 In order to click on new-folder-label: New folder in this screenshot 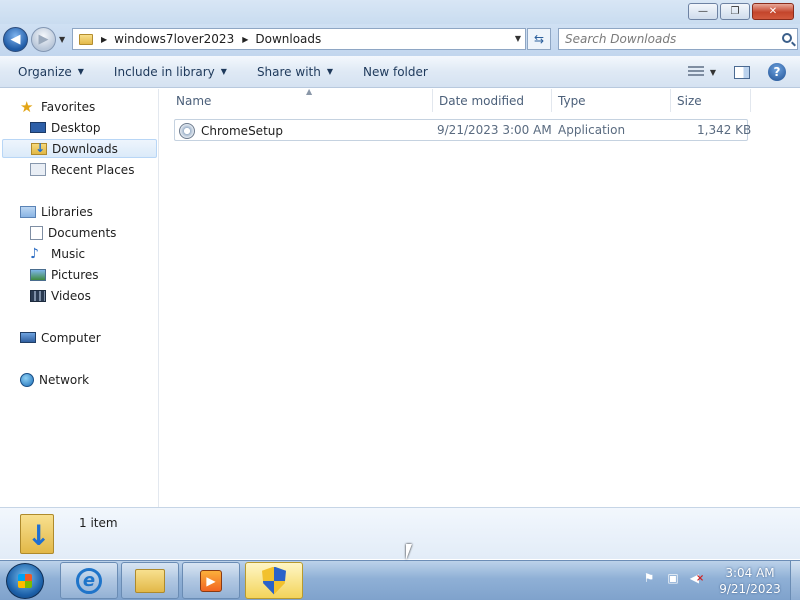, I will do `click(395, 71)`.